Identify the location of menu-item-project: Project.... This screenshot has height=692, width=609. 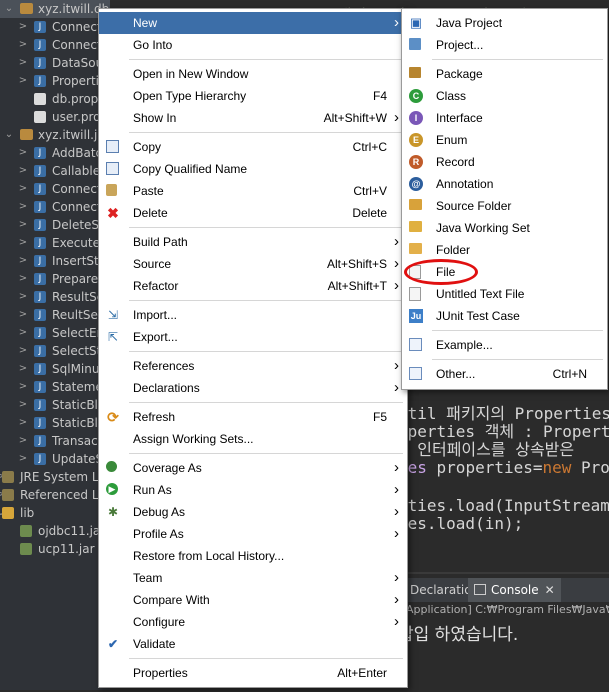
(504, 45).